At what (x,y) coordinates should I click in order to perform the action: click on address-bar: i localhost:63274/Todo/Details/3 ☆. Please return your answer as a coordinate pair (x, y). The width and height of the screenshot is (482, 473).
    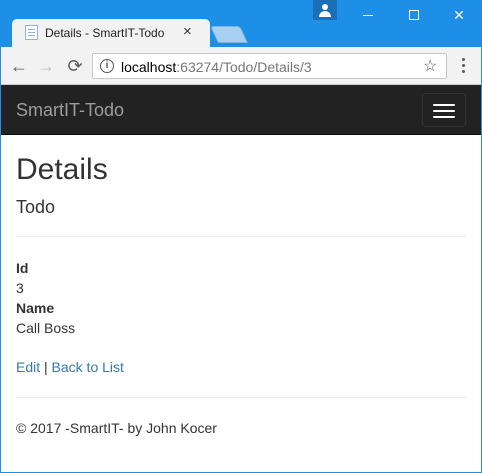
    Looking at the image, I should click on (269, 66).